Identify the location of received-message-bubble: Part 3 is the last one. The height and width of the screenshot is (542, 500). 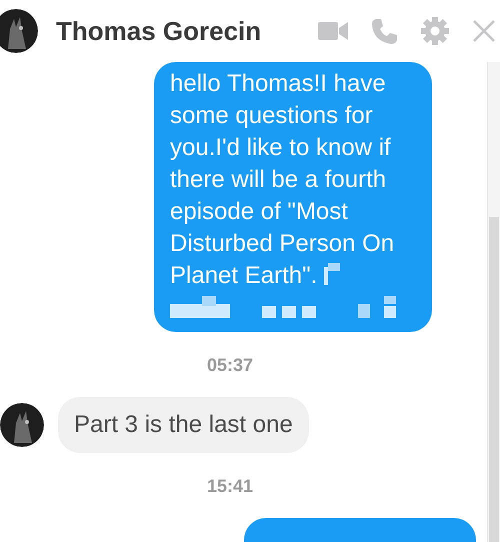
(183, 425).